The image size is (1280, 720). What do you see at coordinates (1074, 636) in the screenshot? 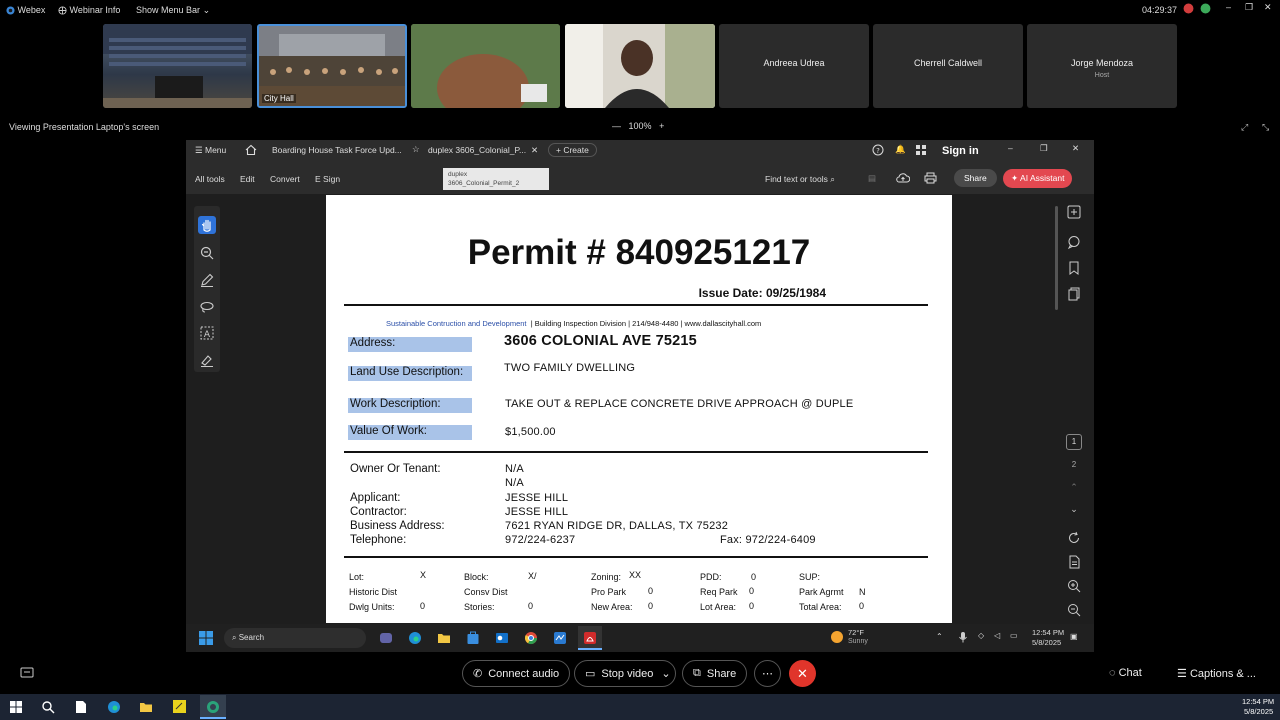
I see `notification-icon: ▣` at bounding box center [1074, 636].